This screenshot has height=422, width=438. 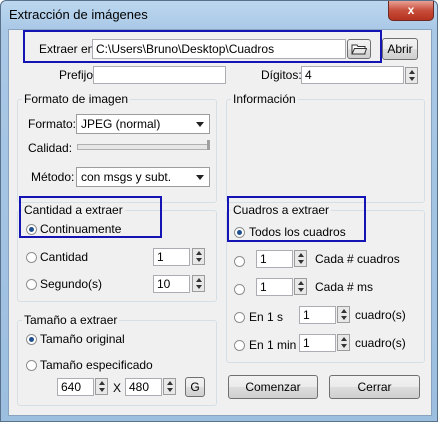 What do you see at coordinates (31, 339) in the screenshot?
I see `tamano-original-radio` at bounding box center [31, 339].